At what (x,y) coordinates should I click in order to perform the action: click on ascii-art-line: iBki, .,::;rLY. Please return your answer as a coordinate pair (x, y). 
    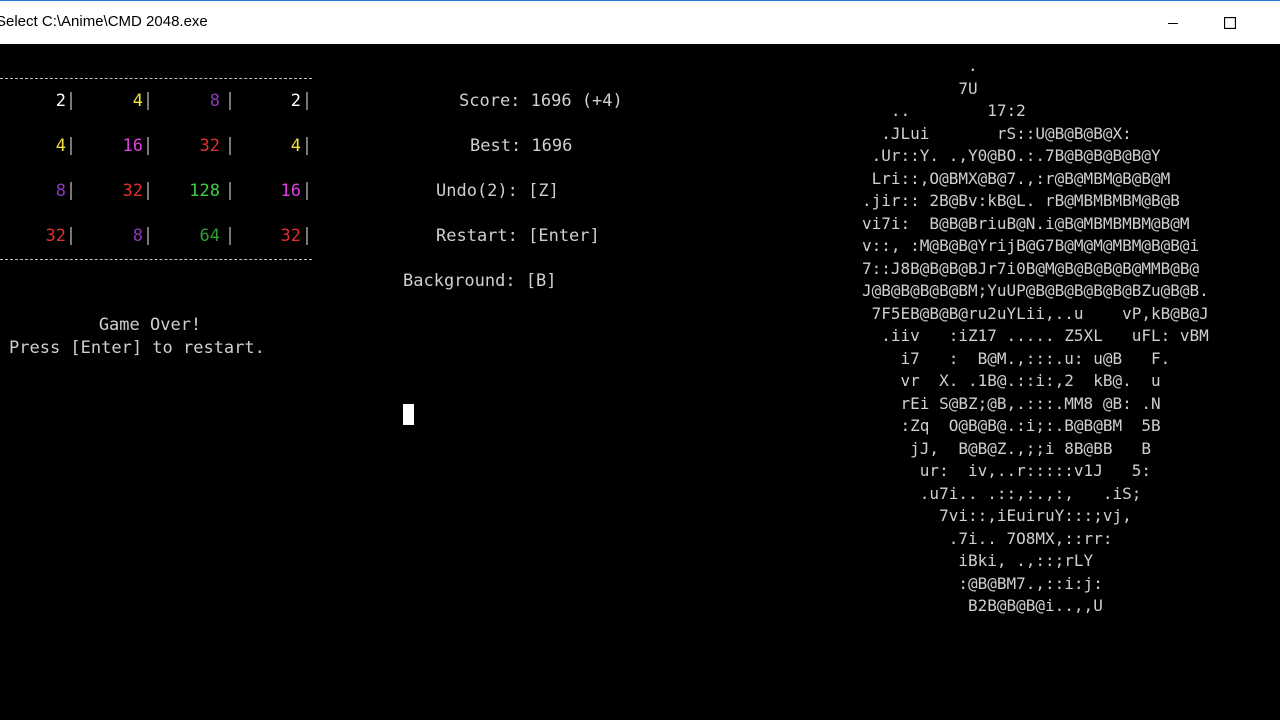
    Looking at the image, I should click on (978, 560).